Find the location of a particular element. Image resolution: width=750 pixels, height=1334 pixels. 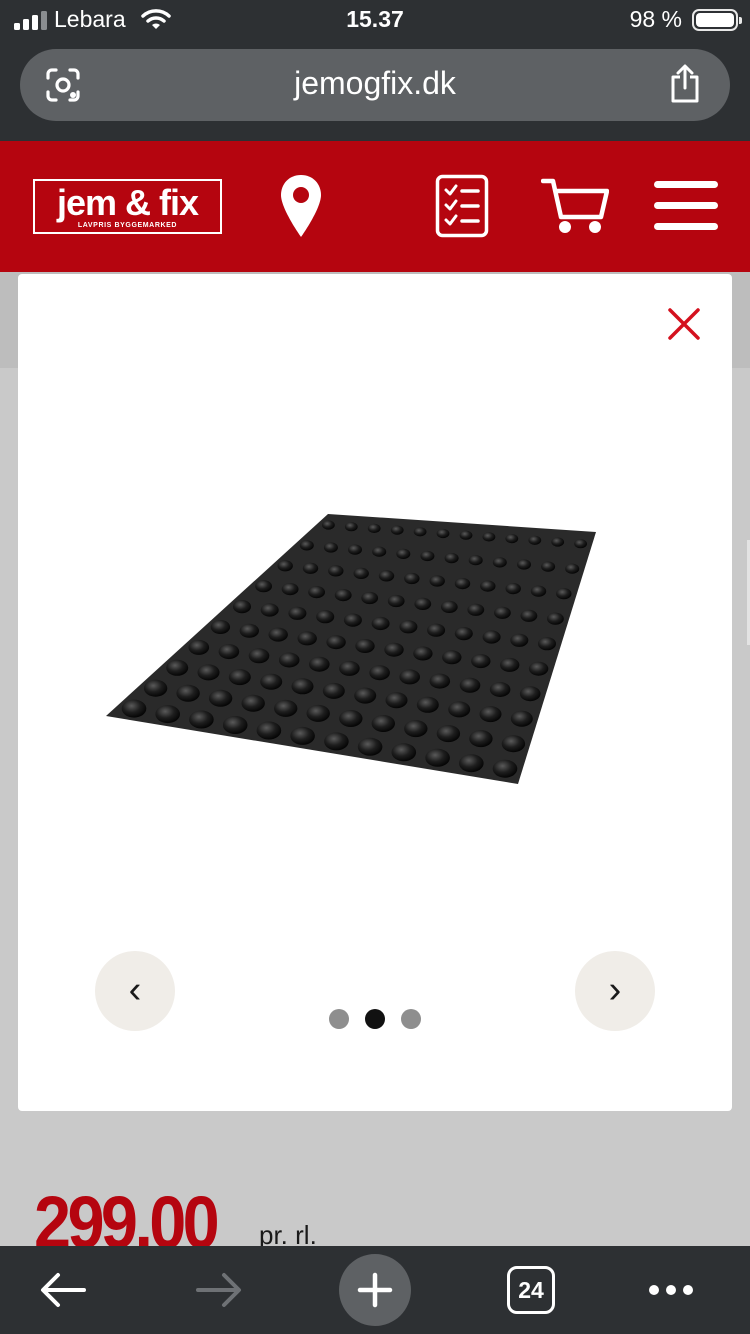

address-bar: jemogfix.dk is located at coordinates (375, 85).